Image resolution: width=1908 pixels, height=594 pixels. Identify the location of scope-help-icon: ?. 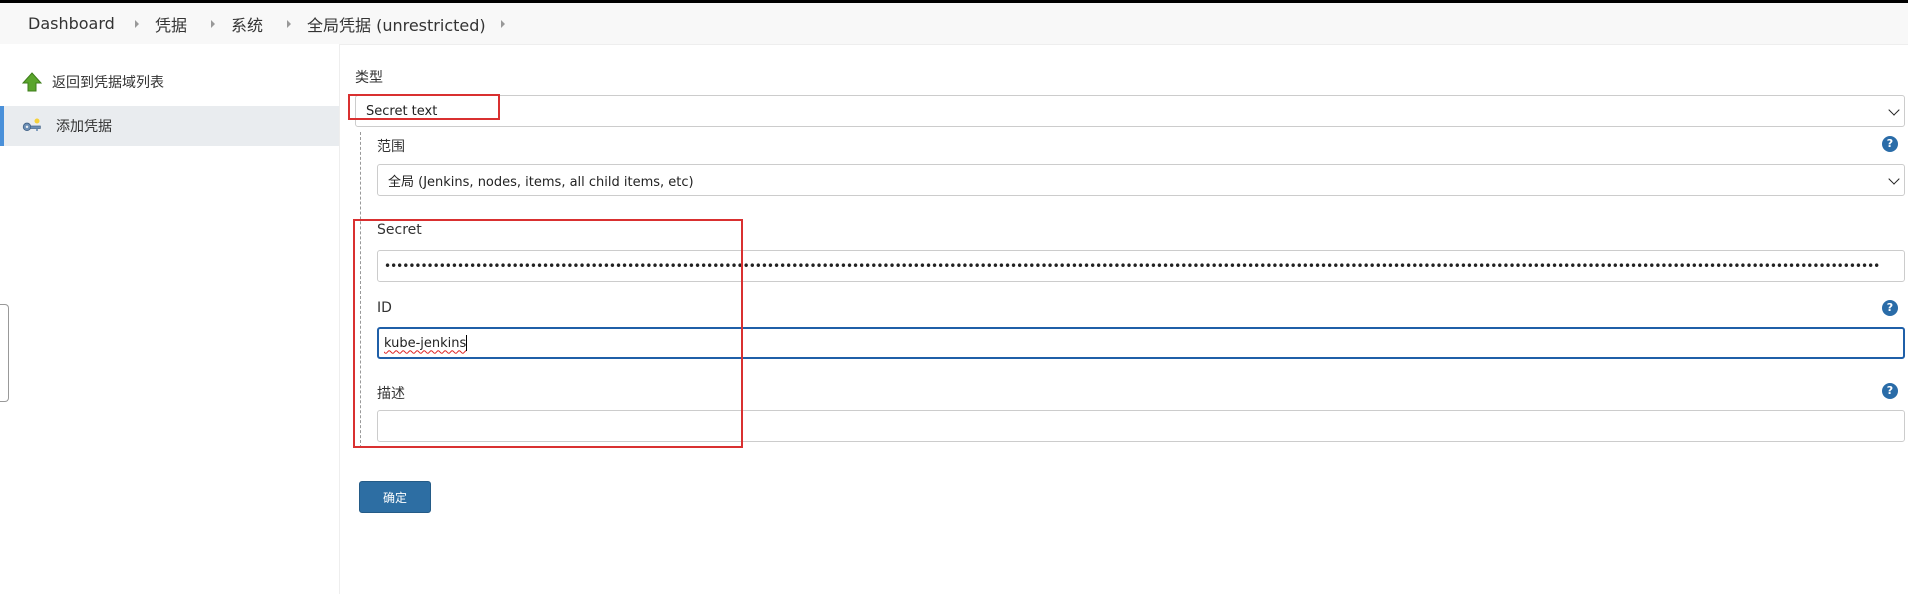
(1890, 144).